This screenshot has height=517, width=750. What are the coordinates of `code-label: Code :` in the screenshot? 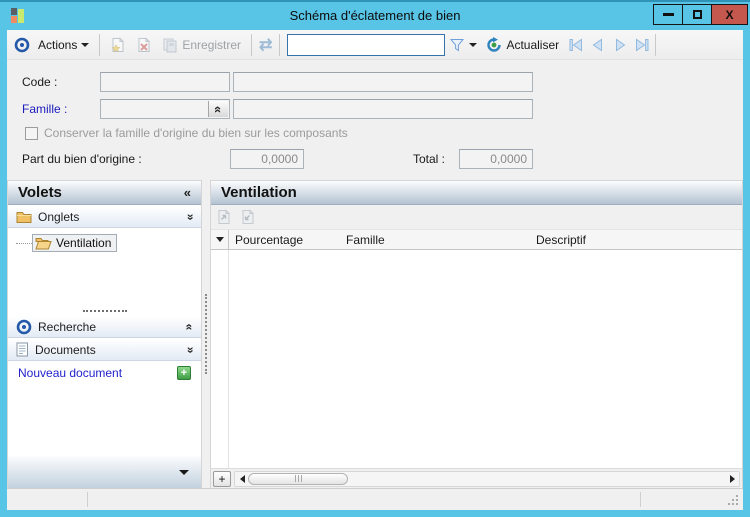 It's located at (40, 82).